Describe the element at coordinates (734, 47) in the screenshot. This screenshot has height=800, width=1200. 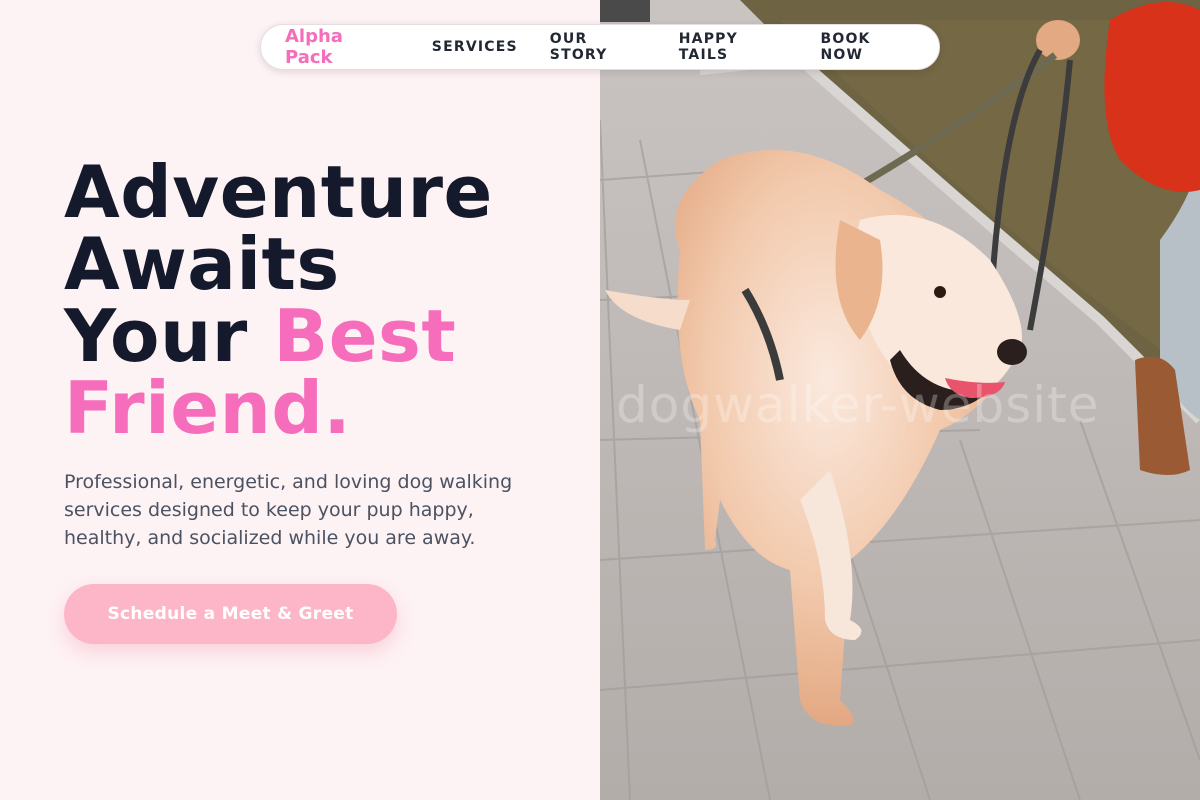
I see `nav-item-happy-tails: HAPPY TAILS` at that location.